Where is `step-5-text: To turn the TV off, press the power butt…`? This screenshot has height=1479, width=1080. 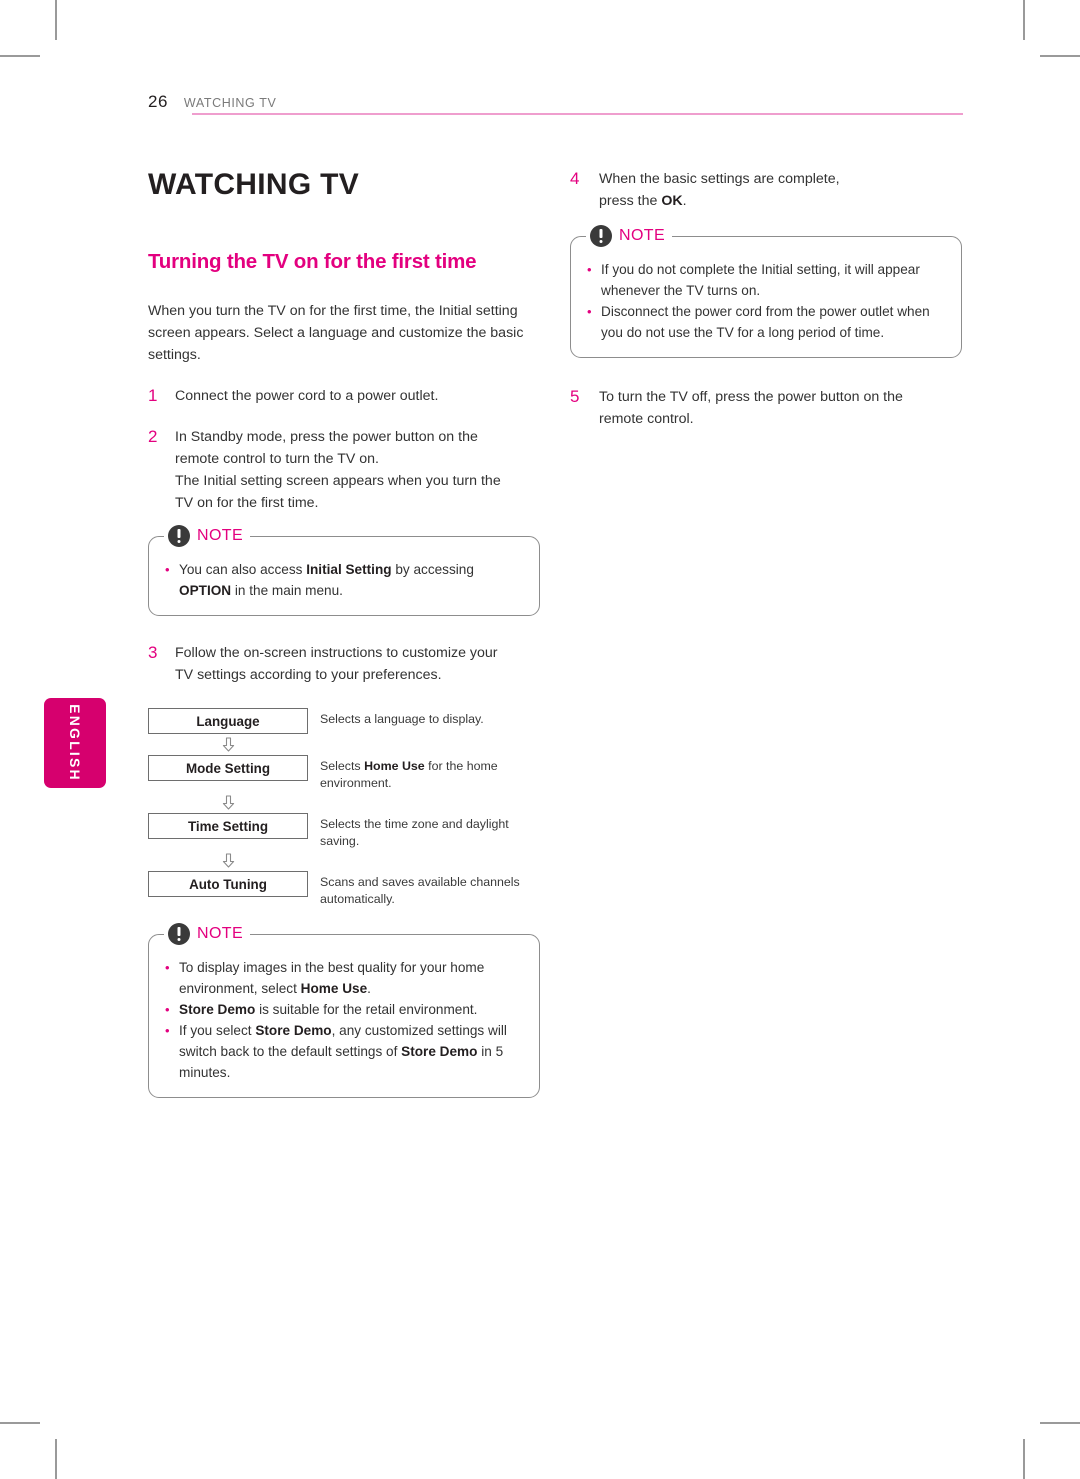
step-5-text: To turn the TV off, press the power butt… is located at coordinates (780, 408).